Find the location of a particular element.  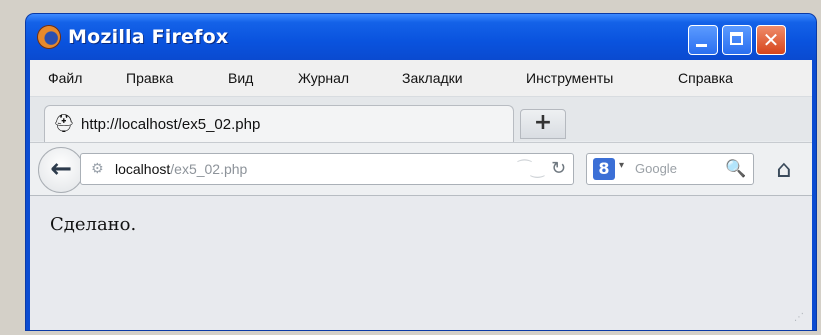

tab-strip: ⛑ http://localhost/ex5_02.php + is located at coordinates (421, 120).